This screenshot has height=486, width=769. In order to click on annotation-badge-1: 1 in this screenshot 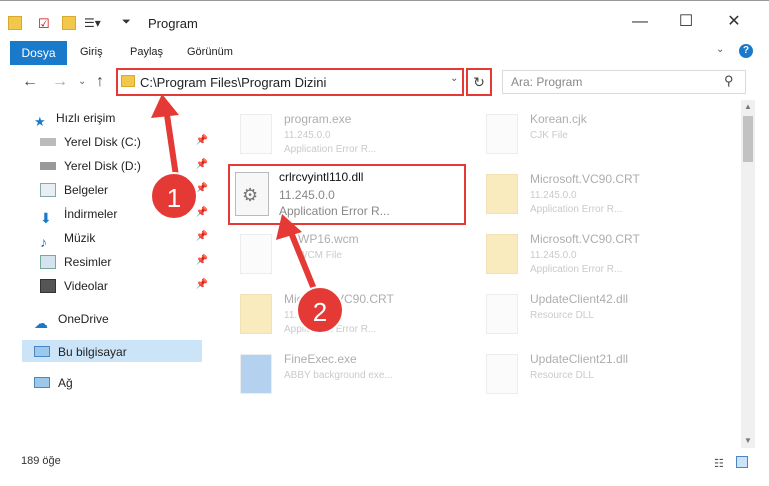, I will do `click(174, 196)`.